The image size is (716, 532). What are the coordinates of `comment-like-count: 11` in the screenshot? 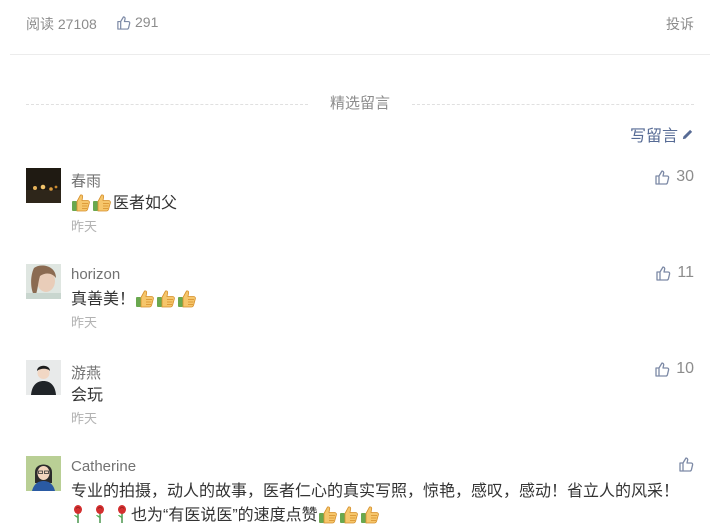 It's located at (685, 272).